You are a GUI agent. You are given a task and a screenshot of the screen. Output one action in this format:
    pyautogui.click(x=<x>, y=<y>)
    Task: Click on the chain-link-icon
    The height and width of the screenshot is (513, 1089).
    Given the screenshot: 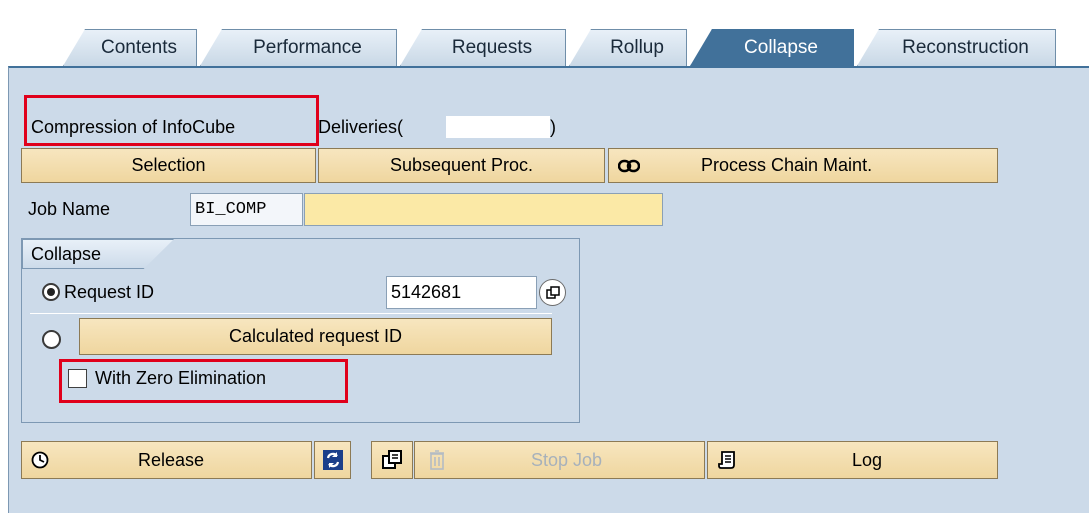 What is the action you would take?
    pyautogui.click(x=629, y=166)
    